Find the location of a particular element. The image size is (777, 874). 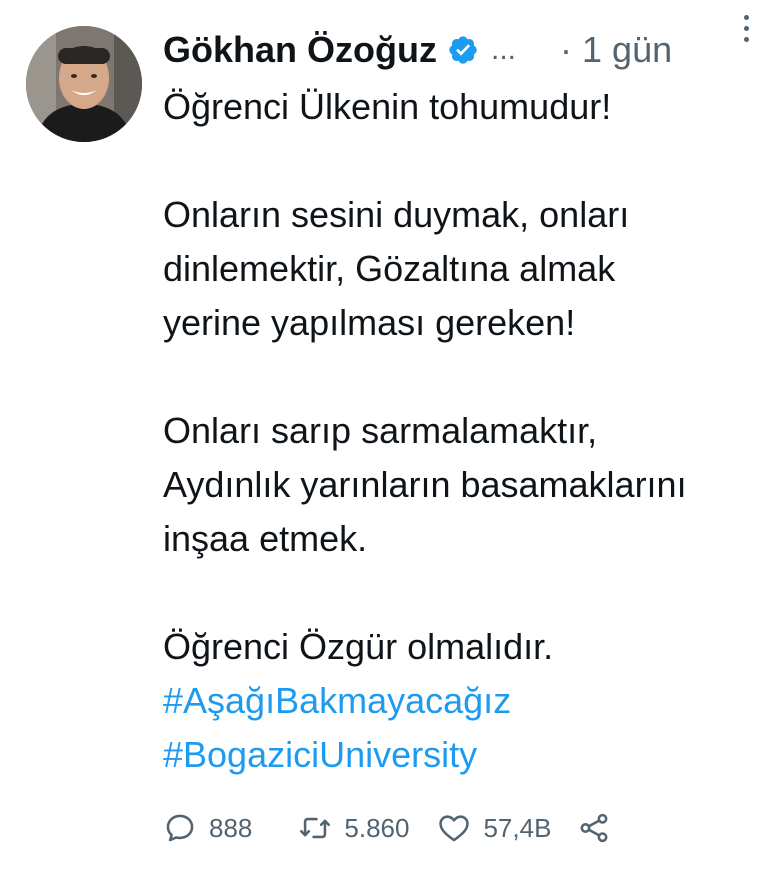

retweet-count: 5.860 is located at coordinates (377, 827).